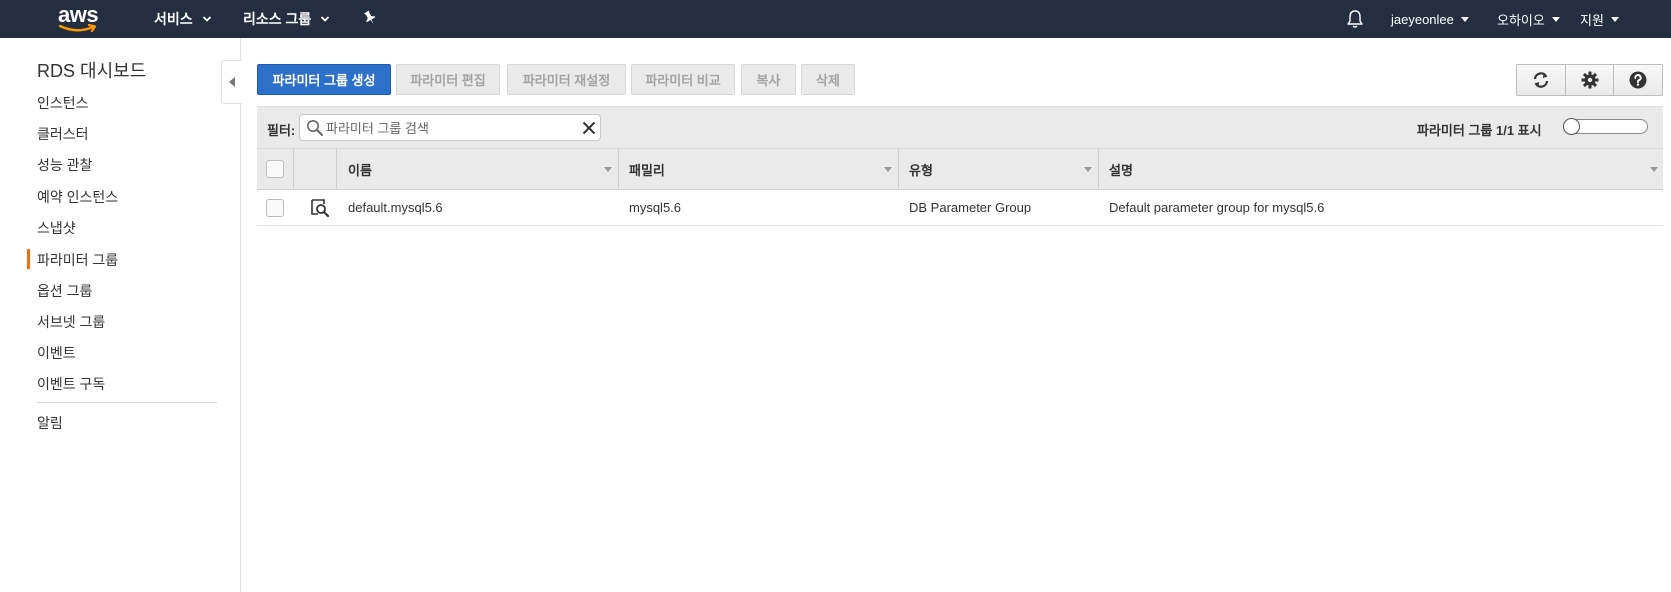 This screenshot has width=1671, height=592. What do you see at coordinates (1605, 126) in the screenshot?
I see `view-toggle-slider` at bounding box center [1605, 126].